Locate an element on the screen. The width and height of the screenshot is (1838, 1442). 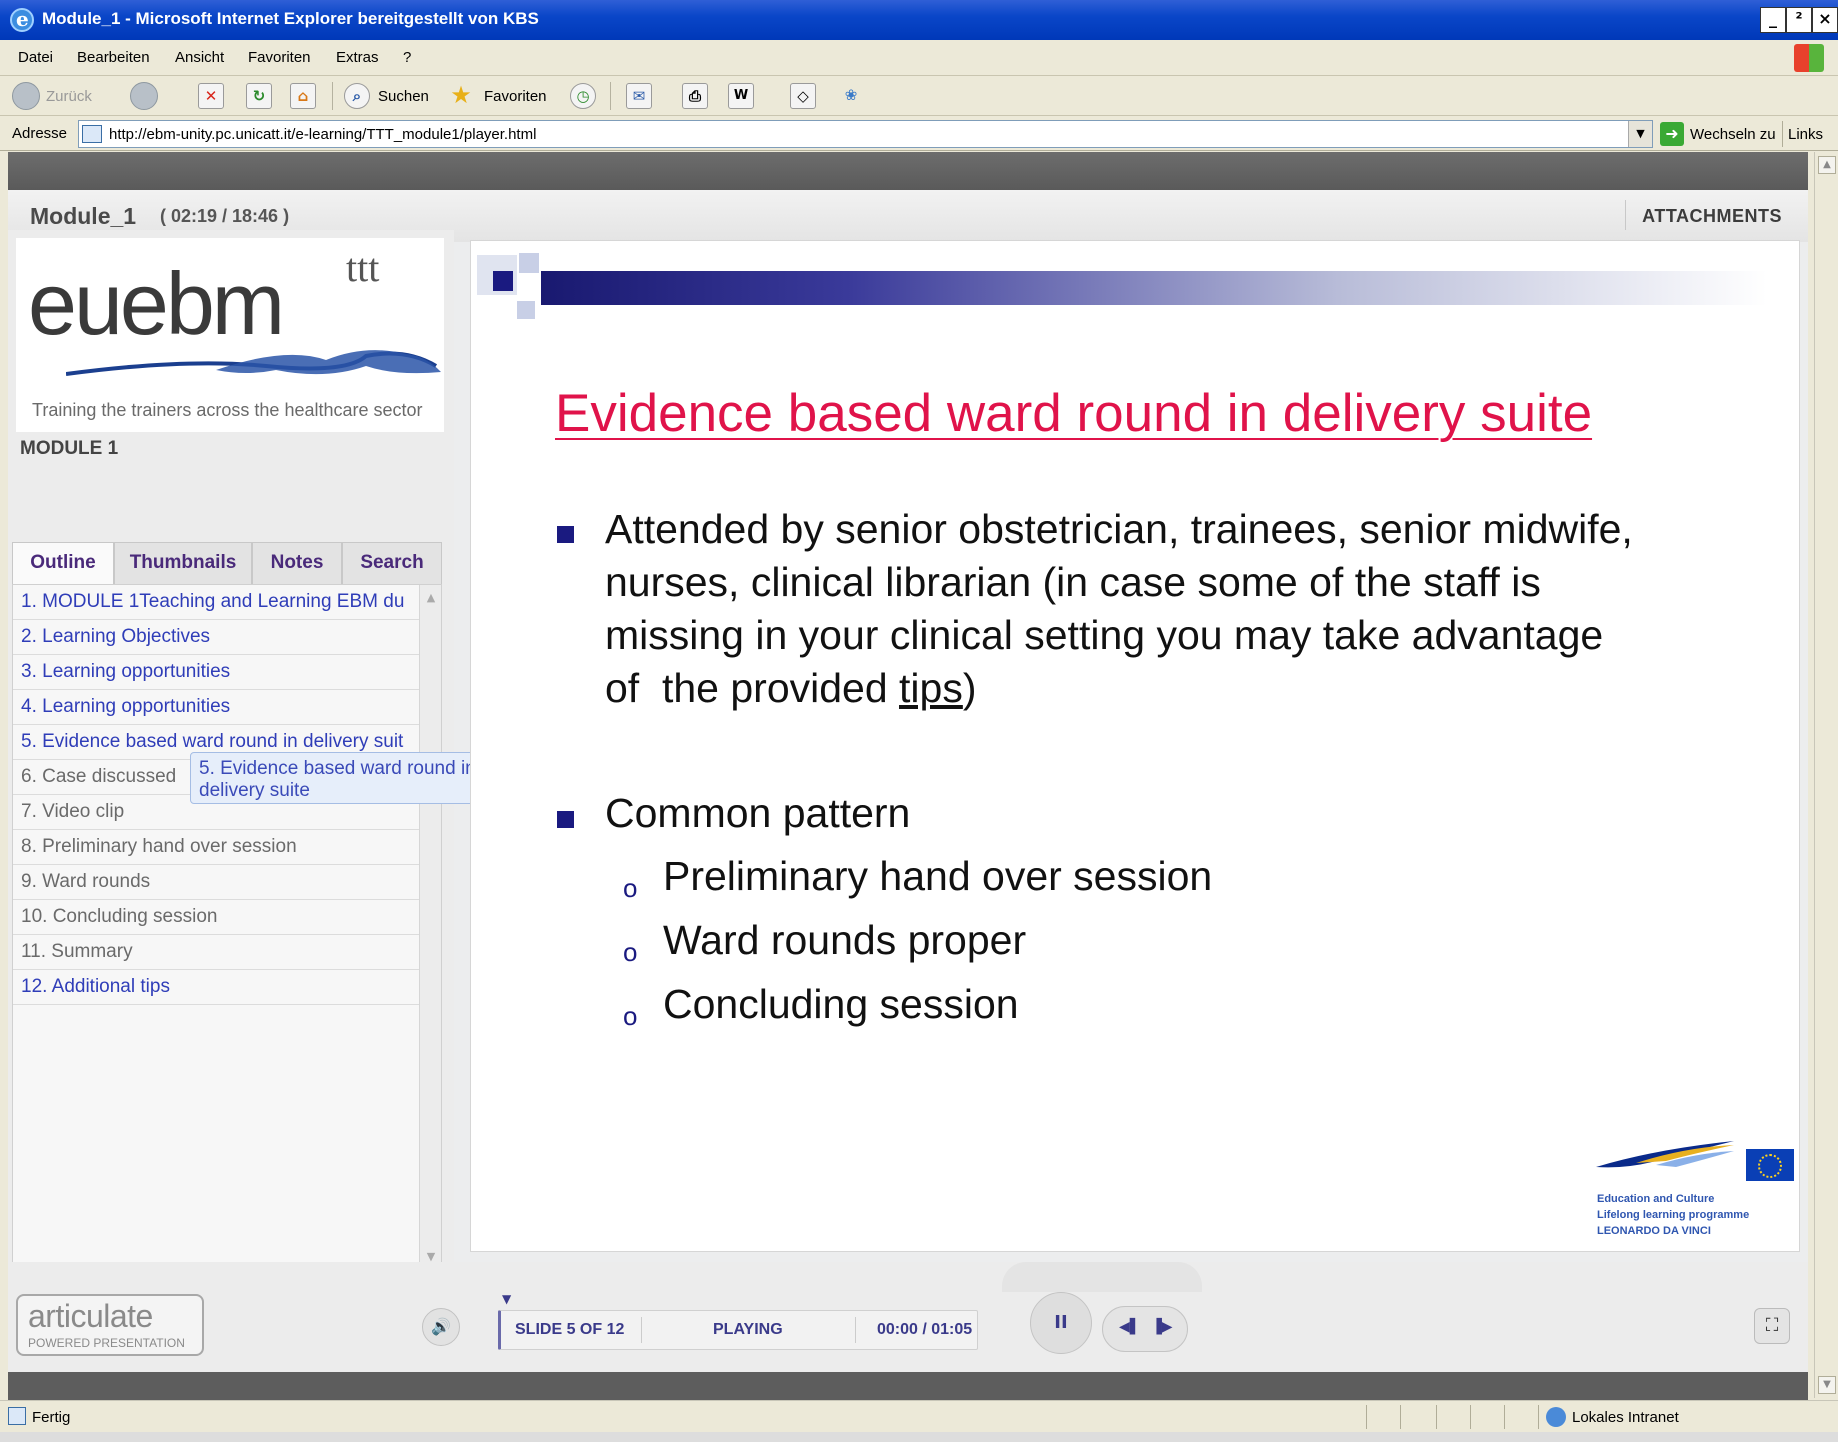
scroll-down-icon: ▼ is located at coordinates (1827, 1385).